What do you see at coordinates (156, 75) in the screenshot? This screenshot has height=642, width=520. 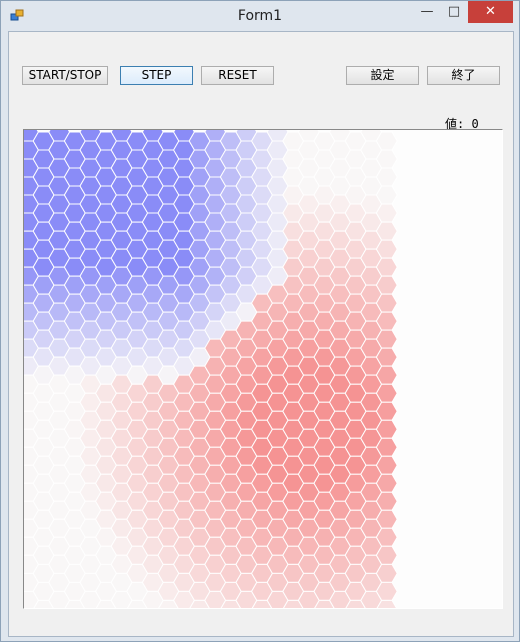 I see `step-button: STEP` at bounding box center [156, 75].